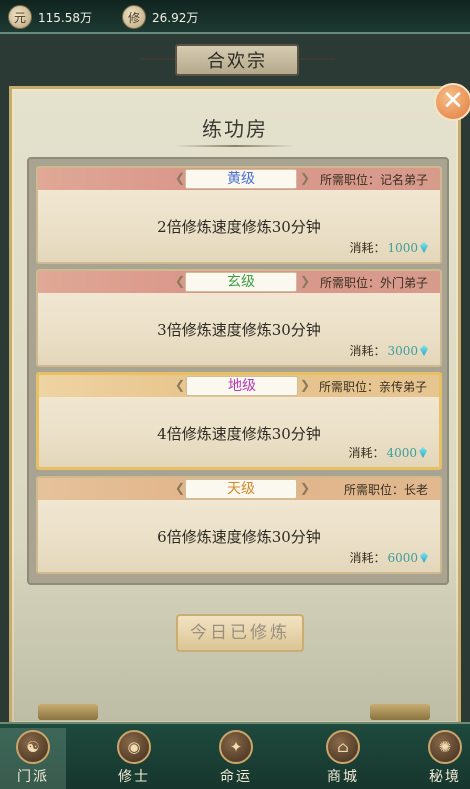 The image size is (470, 789). I want to click on cost-value: 3000, so click(402, 350).